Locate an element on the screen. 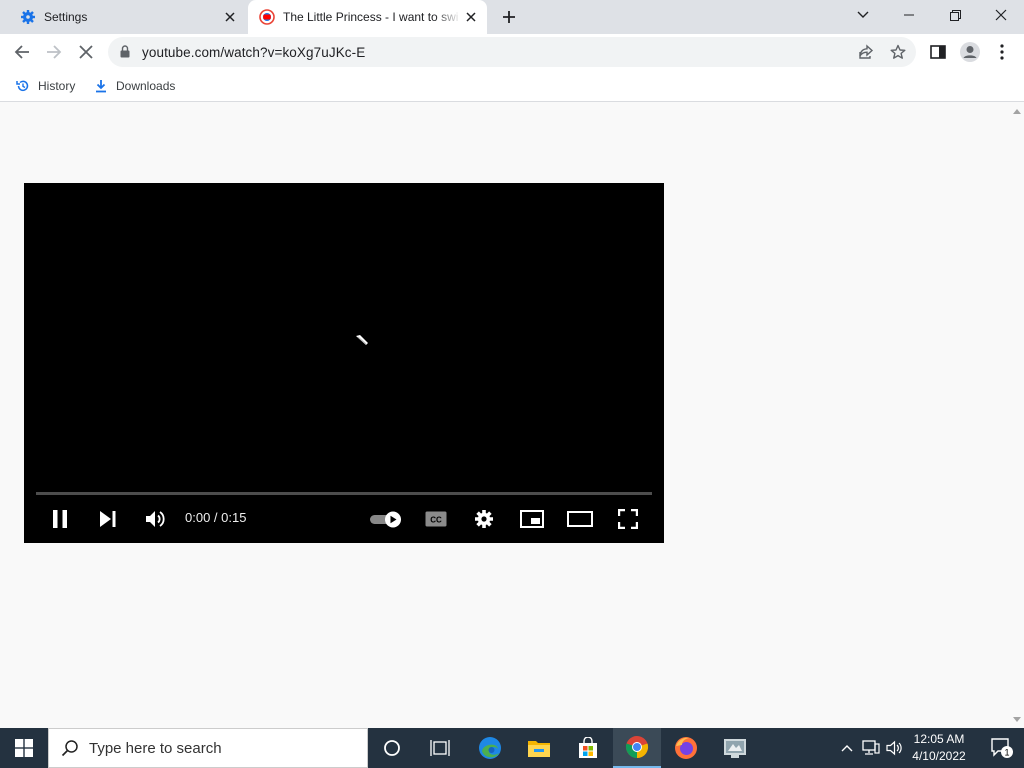 This screenshot has height=768, width=1024. tab-settings: Settings is located at coordinates (127, 17).